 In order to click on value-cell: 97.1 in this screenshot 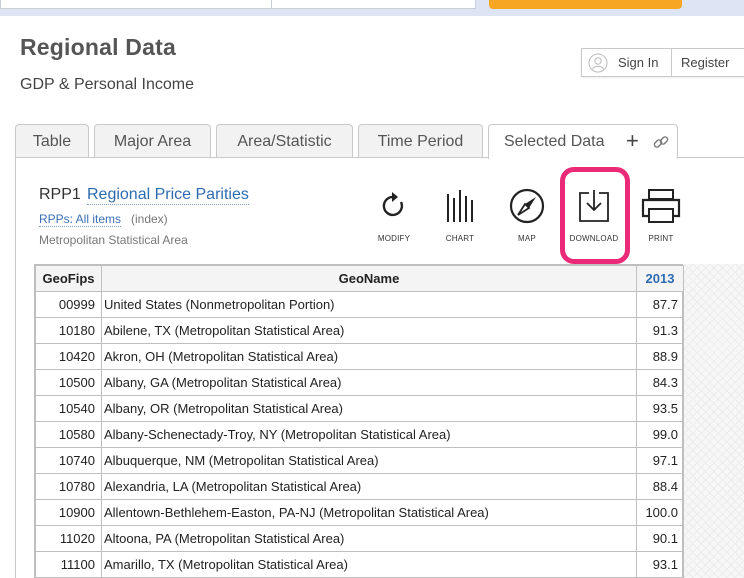, I will do `click(660, 460)`.